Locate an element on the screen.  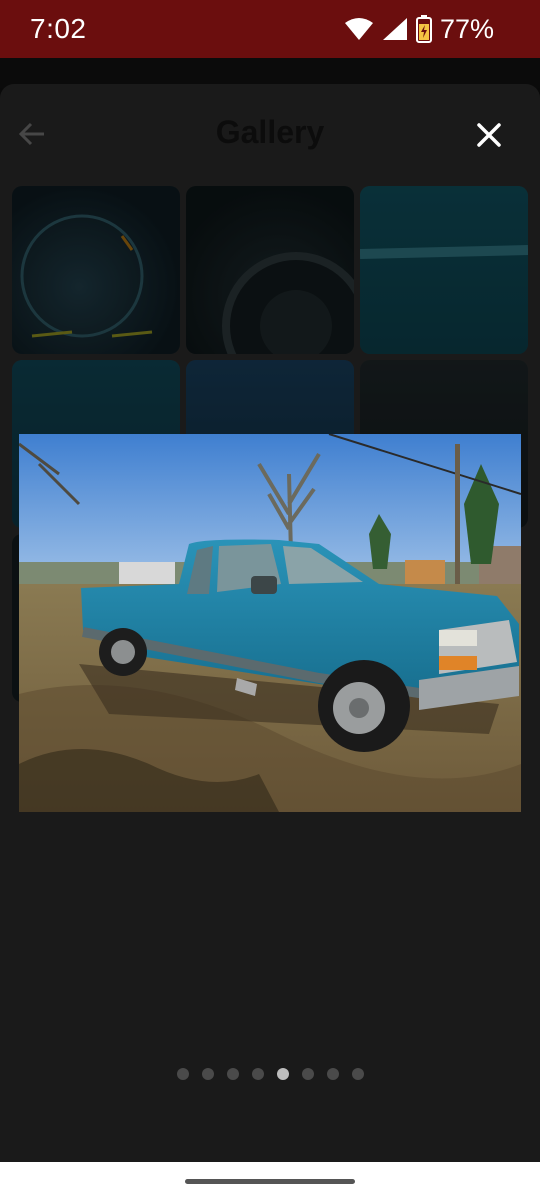
navigation-bar is located at coordinates (270, 1181).